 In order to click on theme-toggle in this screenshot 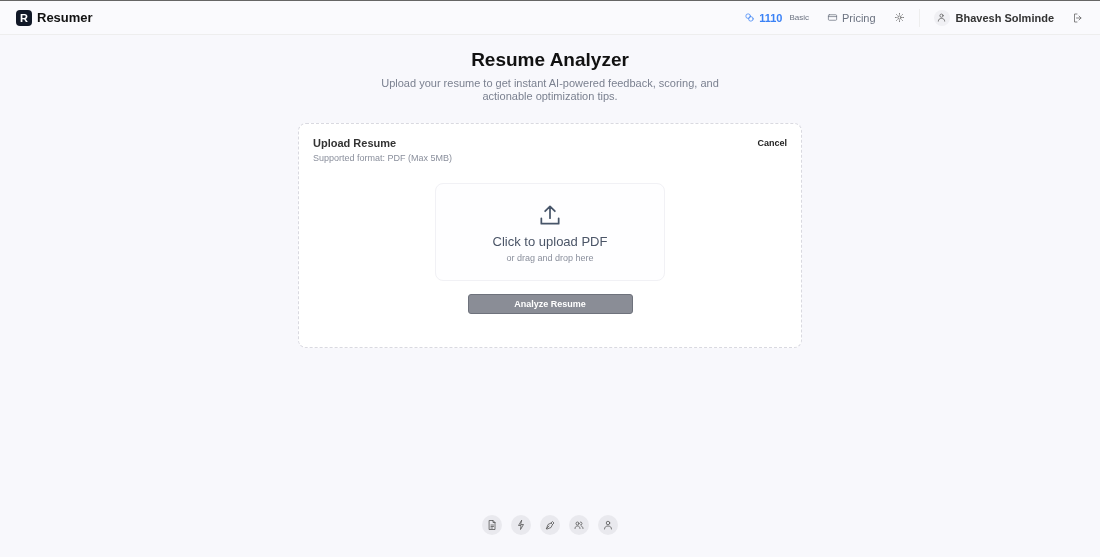, I will do `click(899, 17)`.